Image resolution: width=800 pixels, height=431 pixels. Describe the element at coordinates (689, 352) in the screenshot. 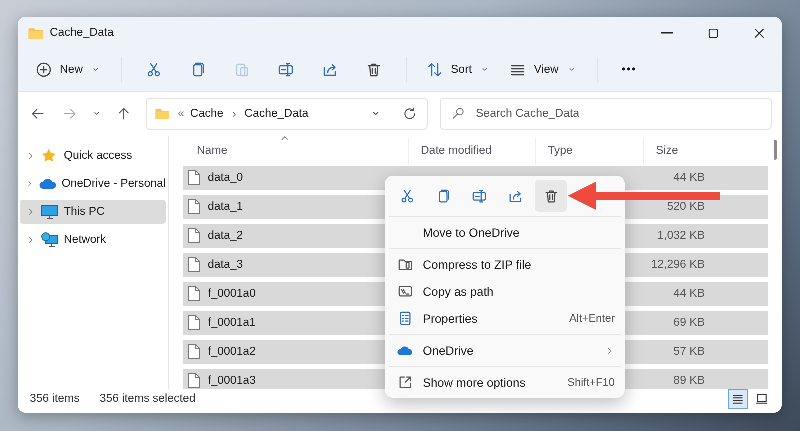

I see `file-size: 57 KB` at that location.